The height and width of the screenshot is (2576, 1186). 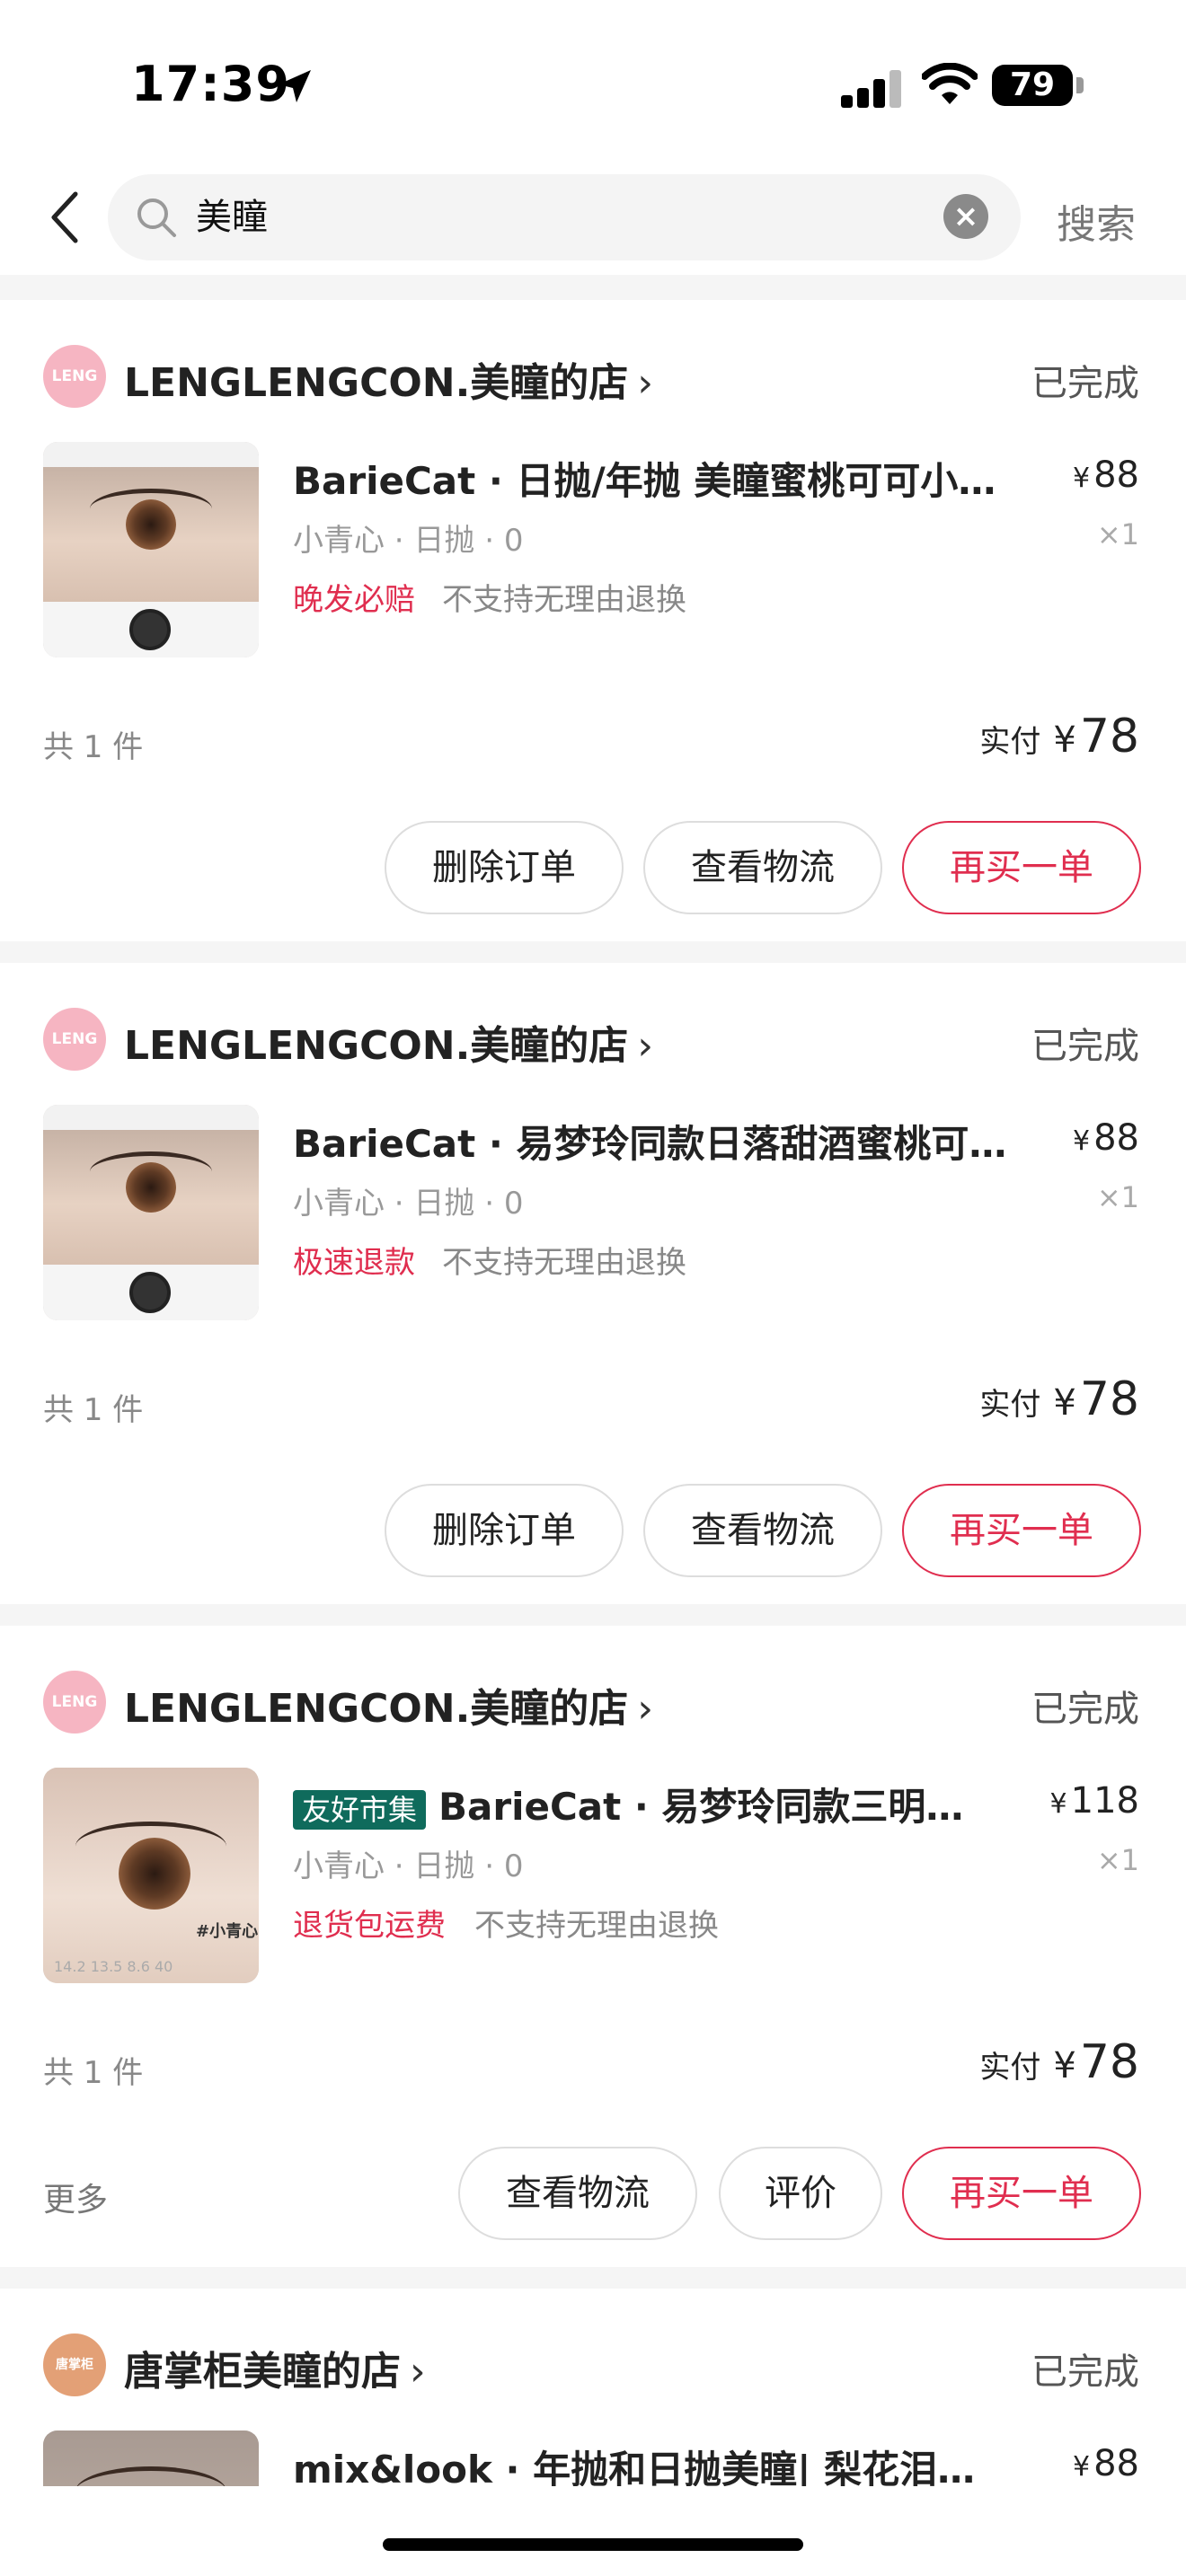 What do you see at coordinates (1096, 221) in the screenshot?
I see `search-button: 搜索` at bounding box center [1096, 221].